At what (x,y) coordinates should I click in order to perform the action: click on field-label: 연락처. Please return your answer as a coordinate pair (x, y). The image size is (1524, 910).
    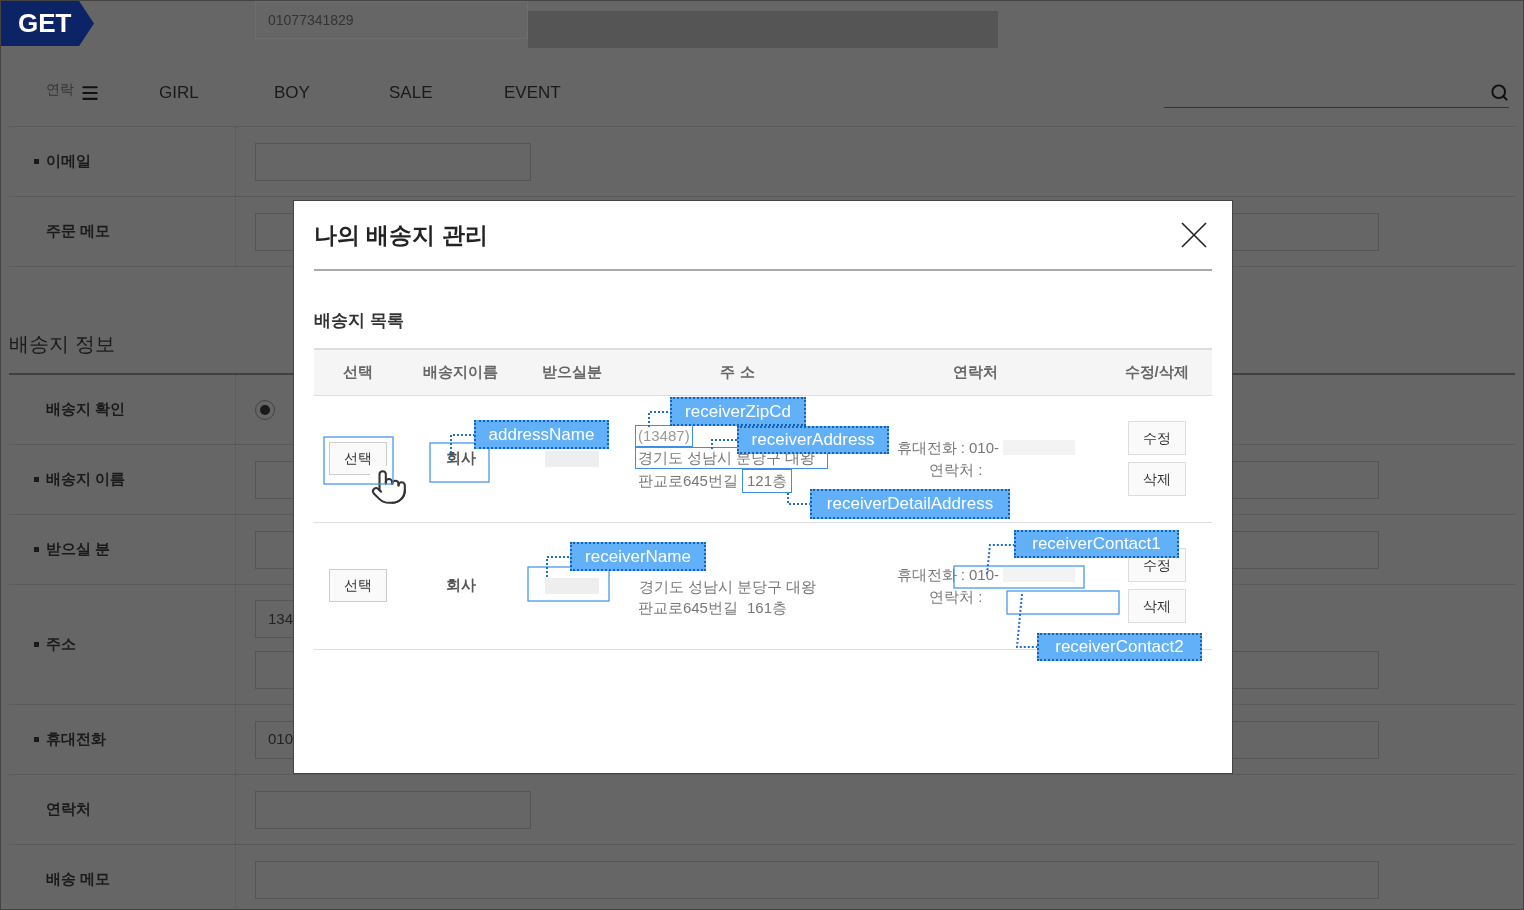
    Looking at the image, I should click on (68, 809).